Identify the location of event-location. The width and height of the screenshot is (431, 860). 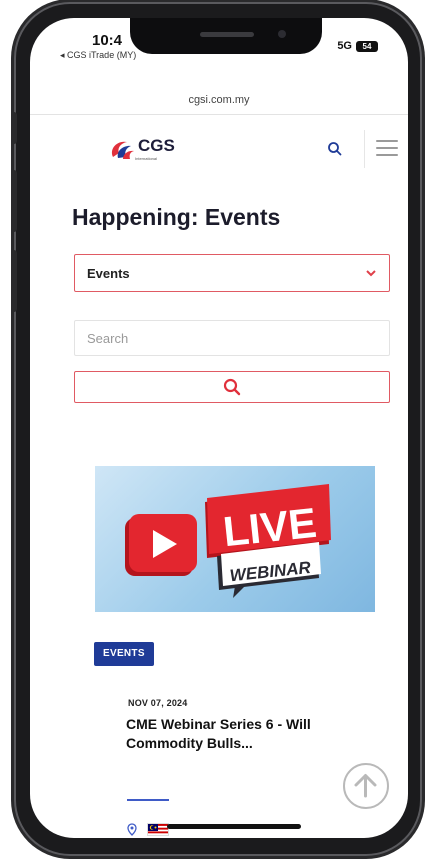
(148, 829).